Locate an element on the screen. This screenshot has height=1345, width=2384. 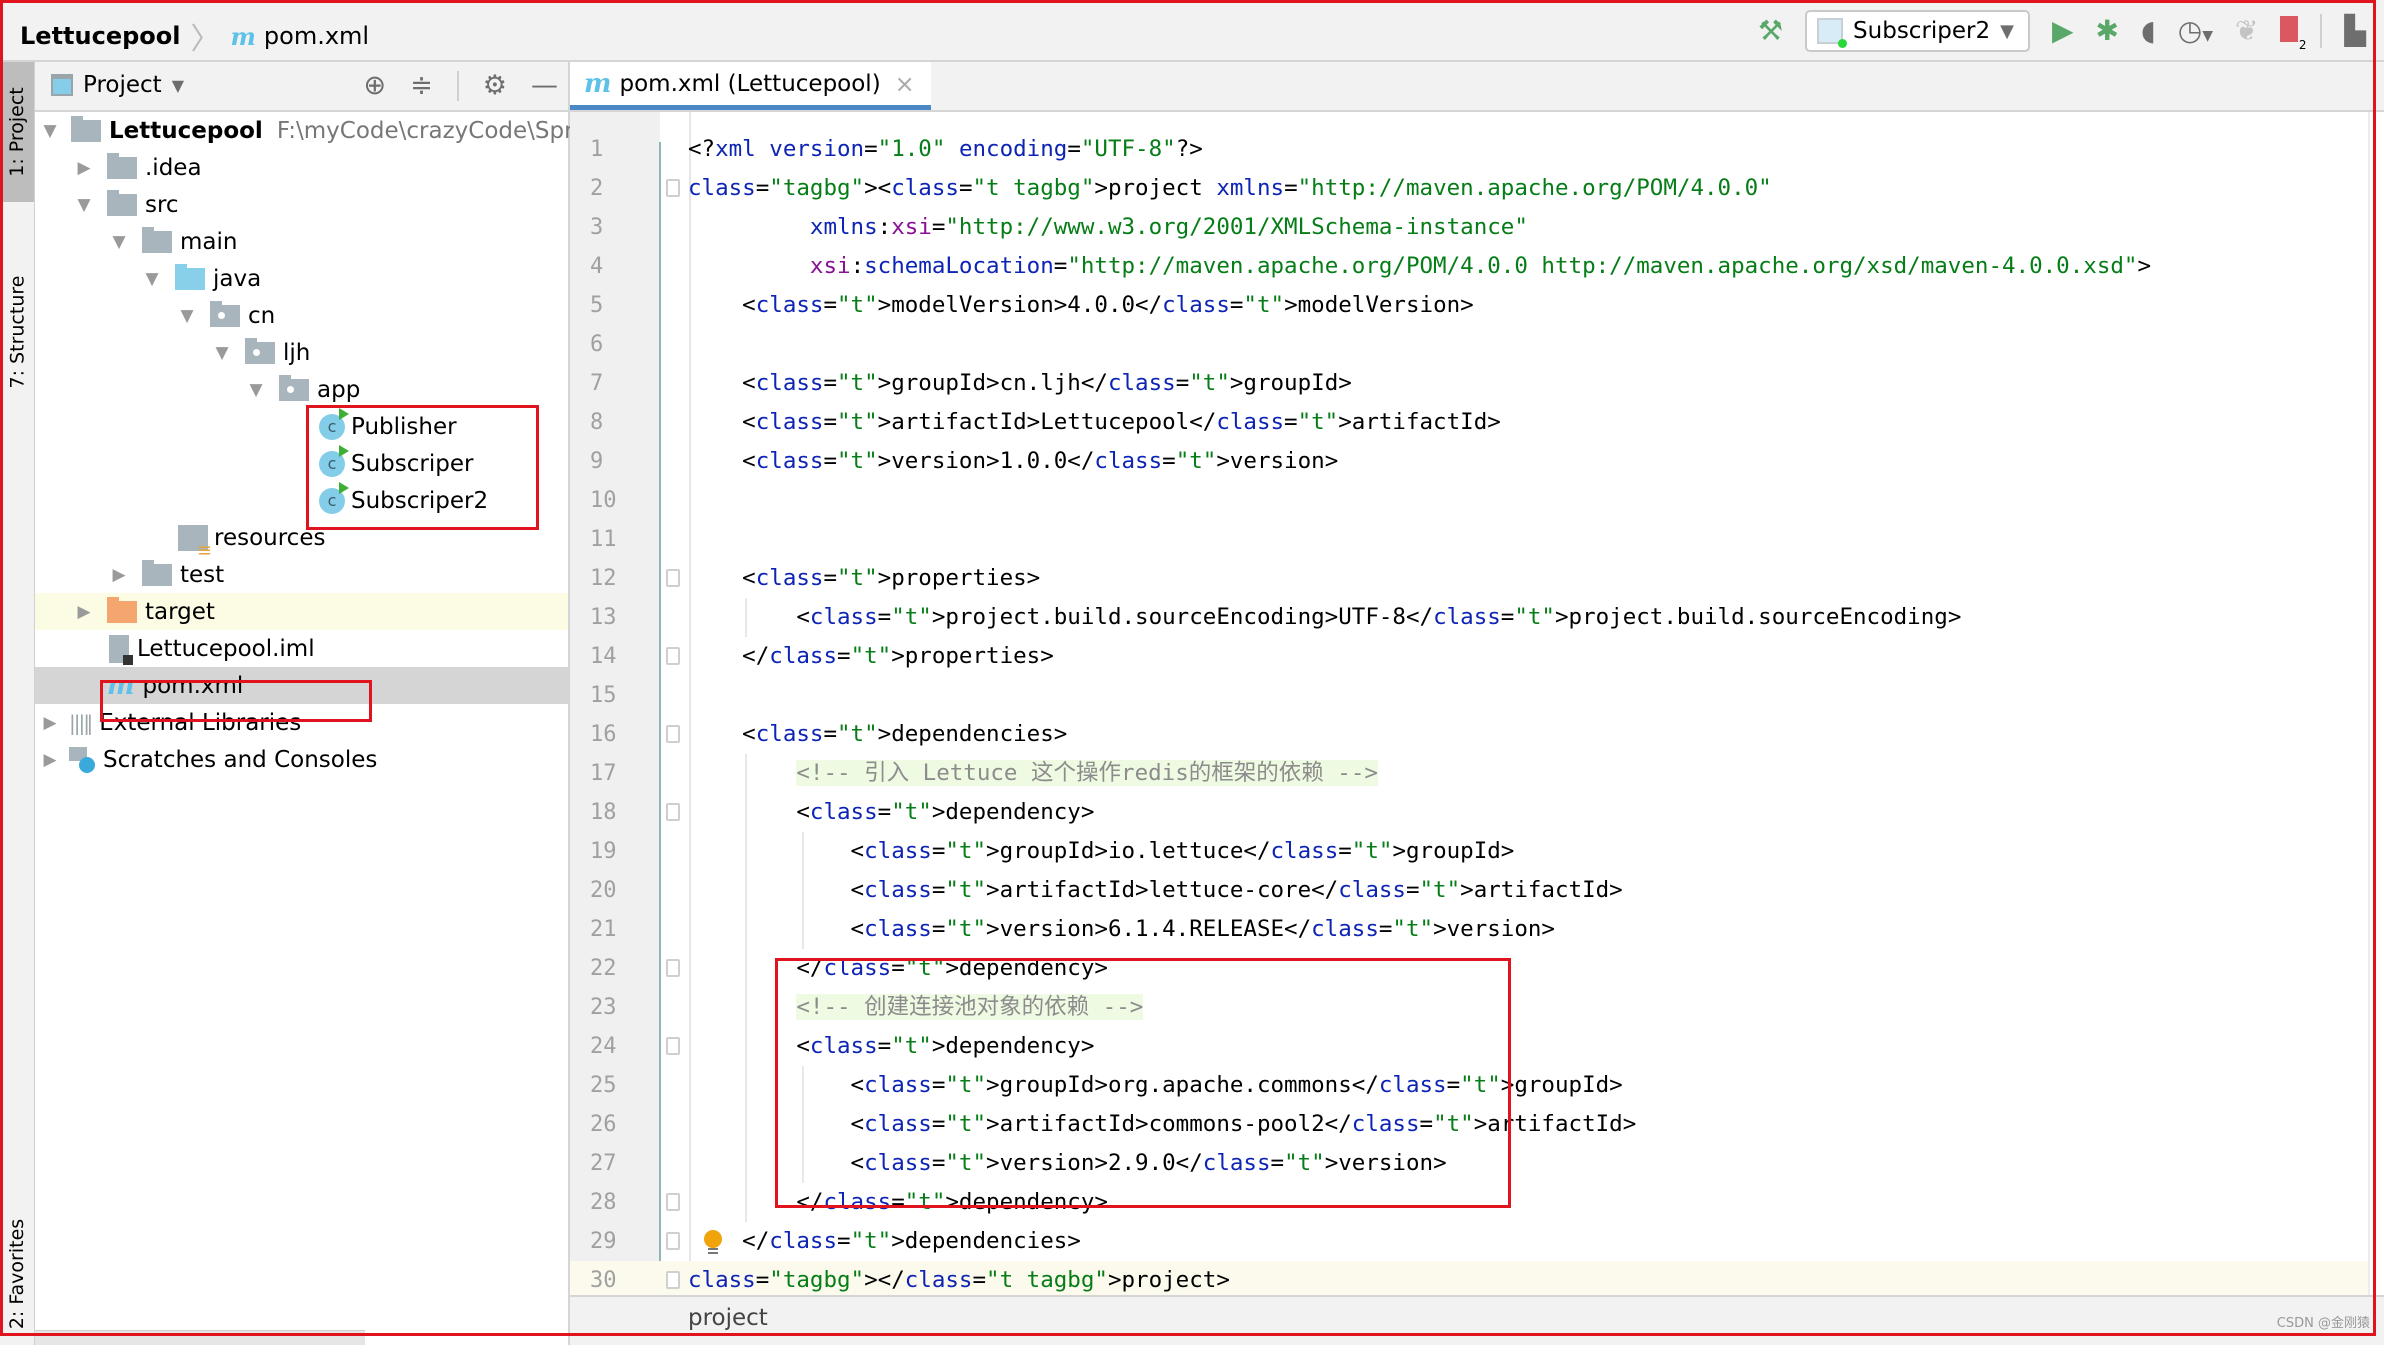
line-number: 22 is located at coordinates (610, 968).